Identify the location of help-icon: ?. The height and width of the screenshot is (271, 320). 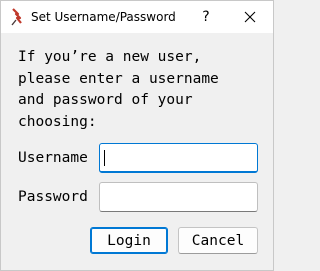
(206, 17).